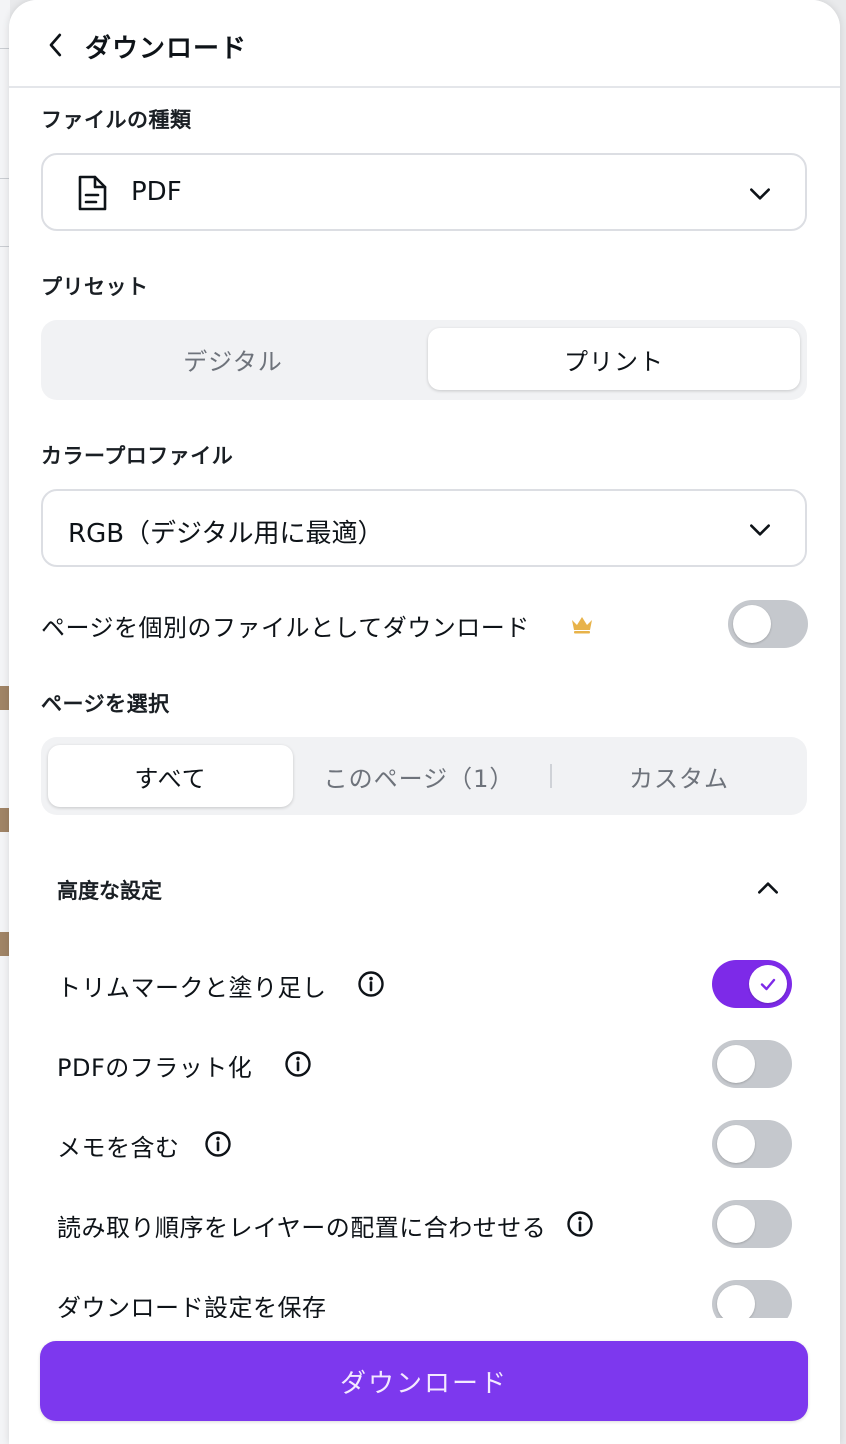 Image resolution: width=846 pixels, height=1444 pixels. I want to click on document-icon, so click(92, 193).